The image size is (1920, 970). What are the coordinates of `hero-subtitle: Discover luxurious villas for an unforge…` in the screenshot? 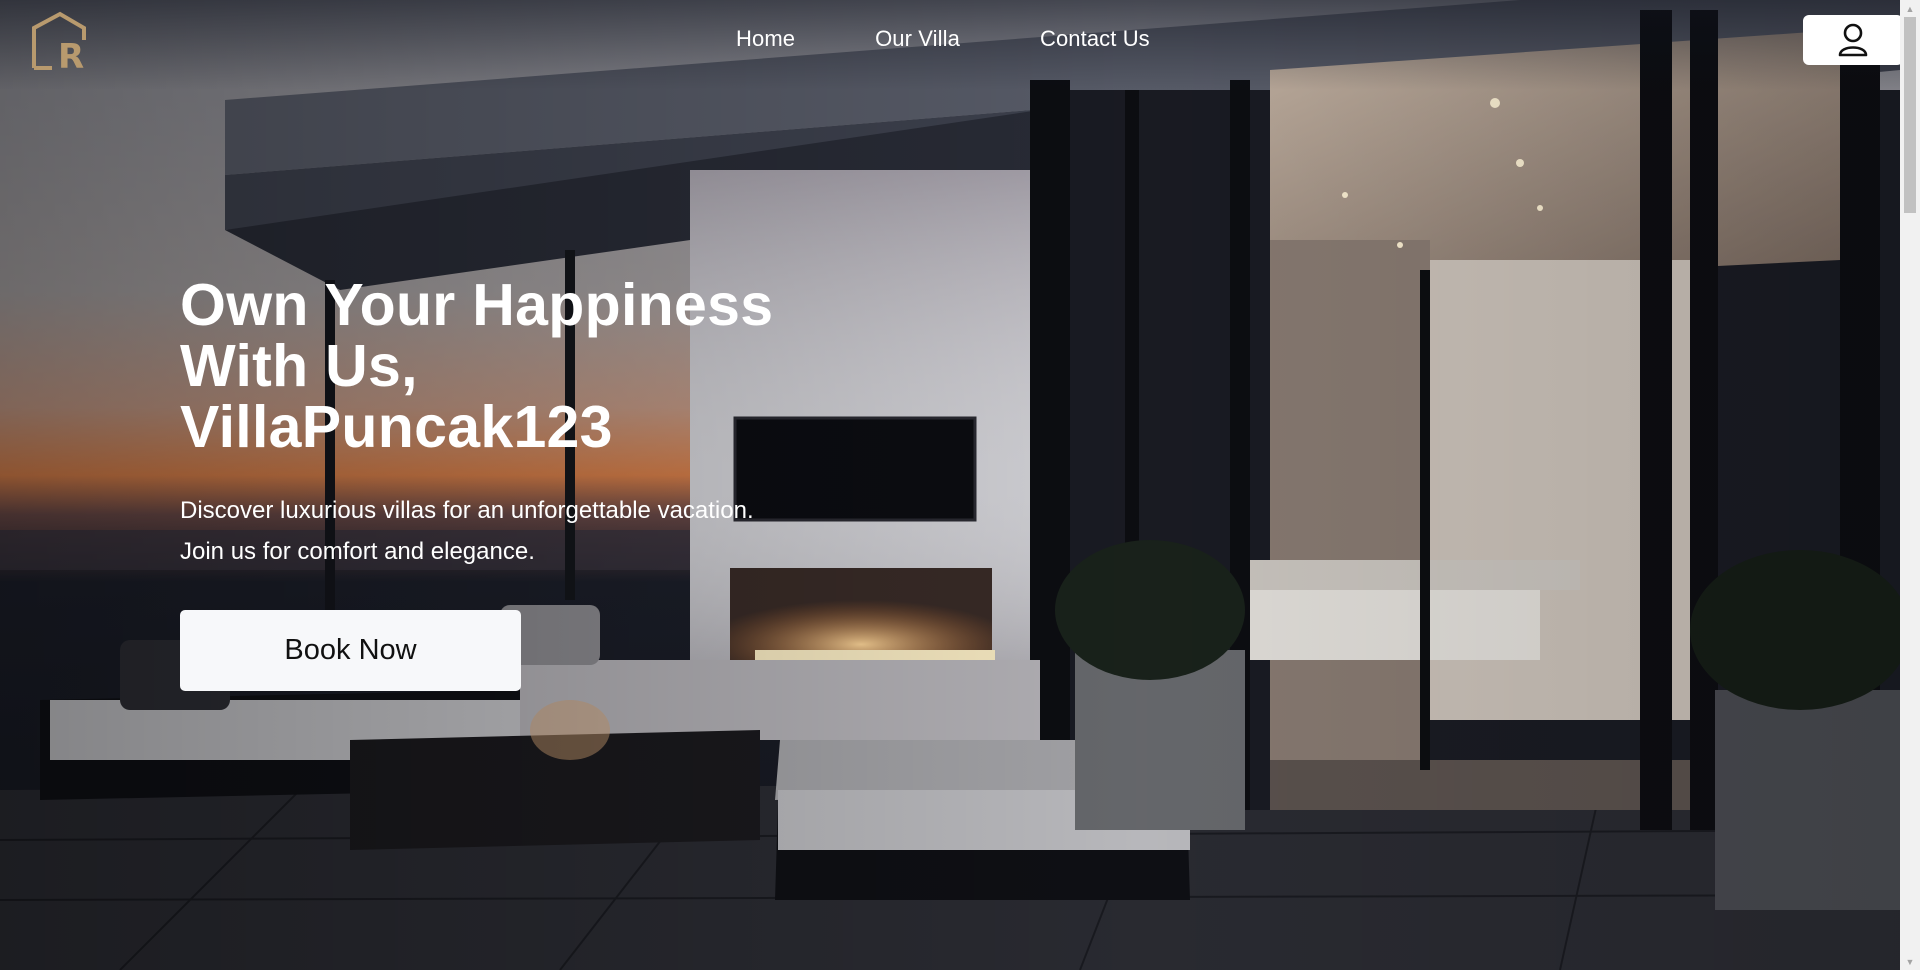 It's located at (467, 531).